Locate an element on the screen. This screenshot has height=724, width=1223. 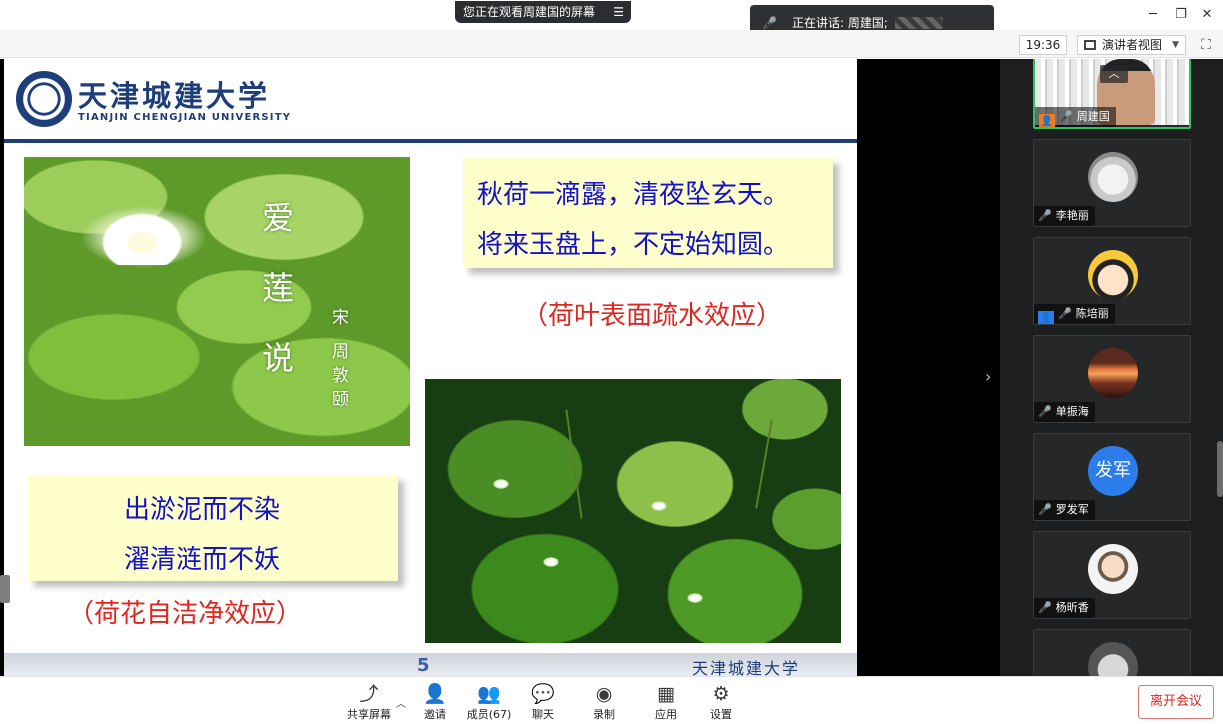
restore-icon: ❐ is located at coordinates (1181, 15).